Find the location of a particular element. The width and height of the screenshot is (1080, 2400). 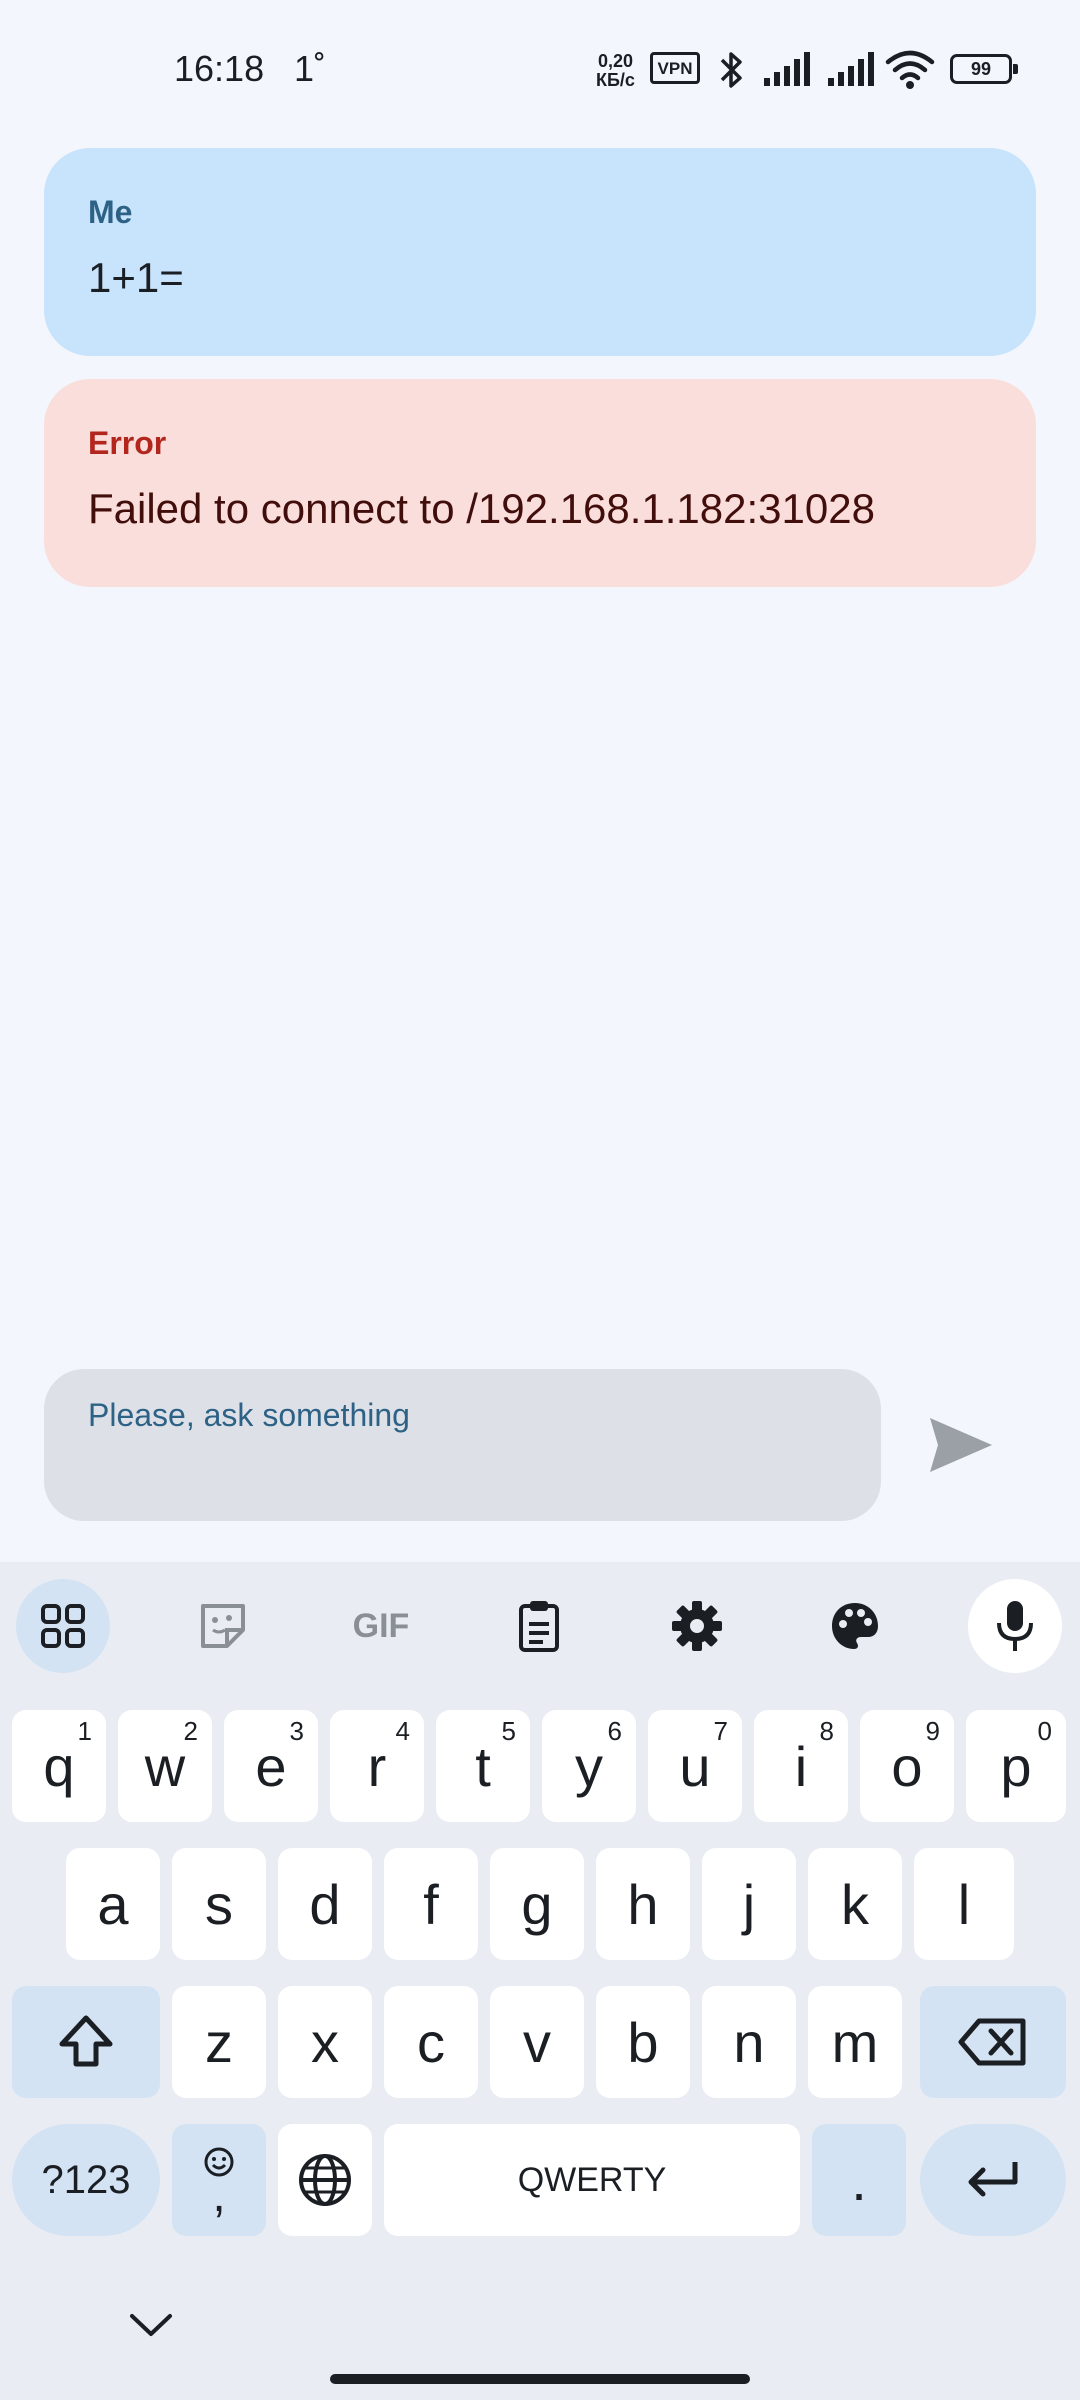

key-hint: 2 is located at coordinates (190, 1731).